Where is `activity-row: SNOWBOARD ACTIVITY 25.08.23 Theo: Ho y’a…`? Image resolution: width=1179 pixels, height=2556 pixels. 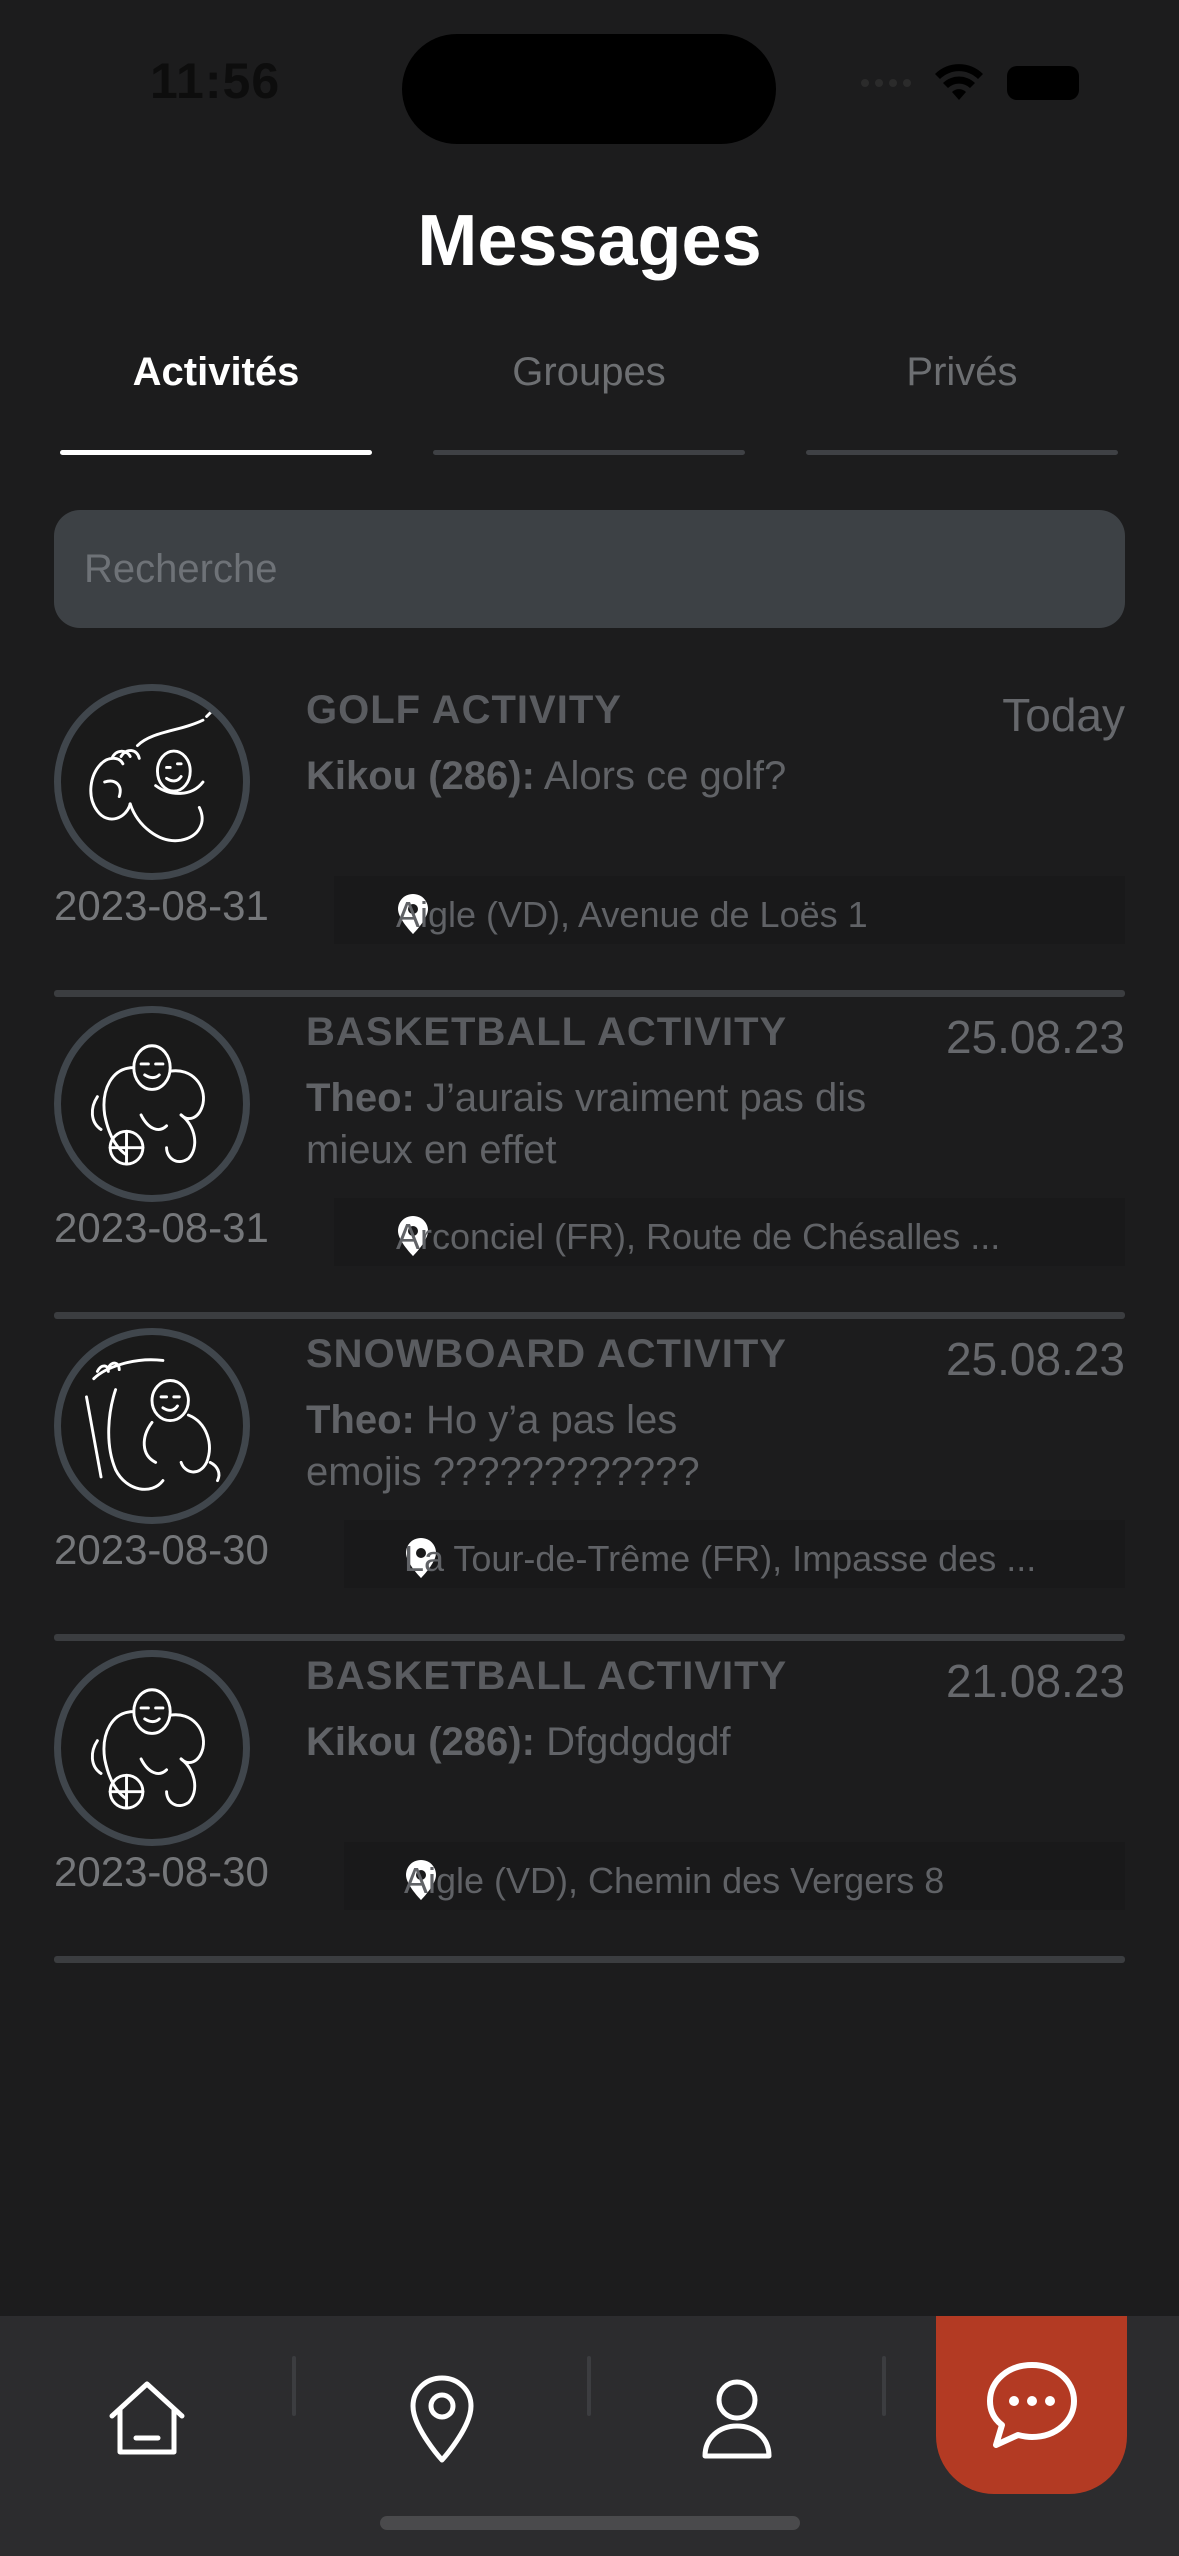
activity-row: SNOWBOARD ACTIVITY 25.08.23 Theo: Ho y’a… is located at coordinates (589, 1481).